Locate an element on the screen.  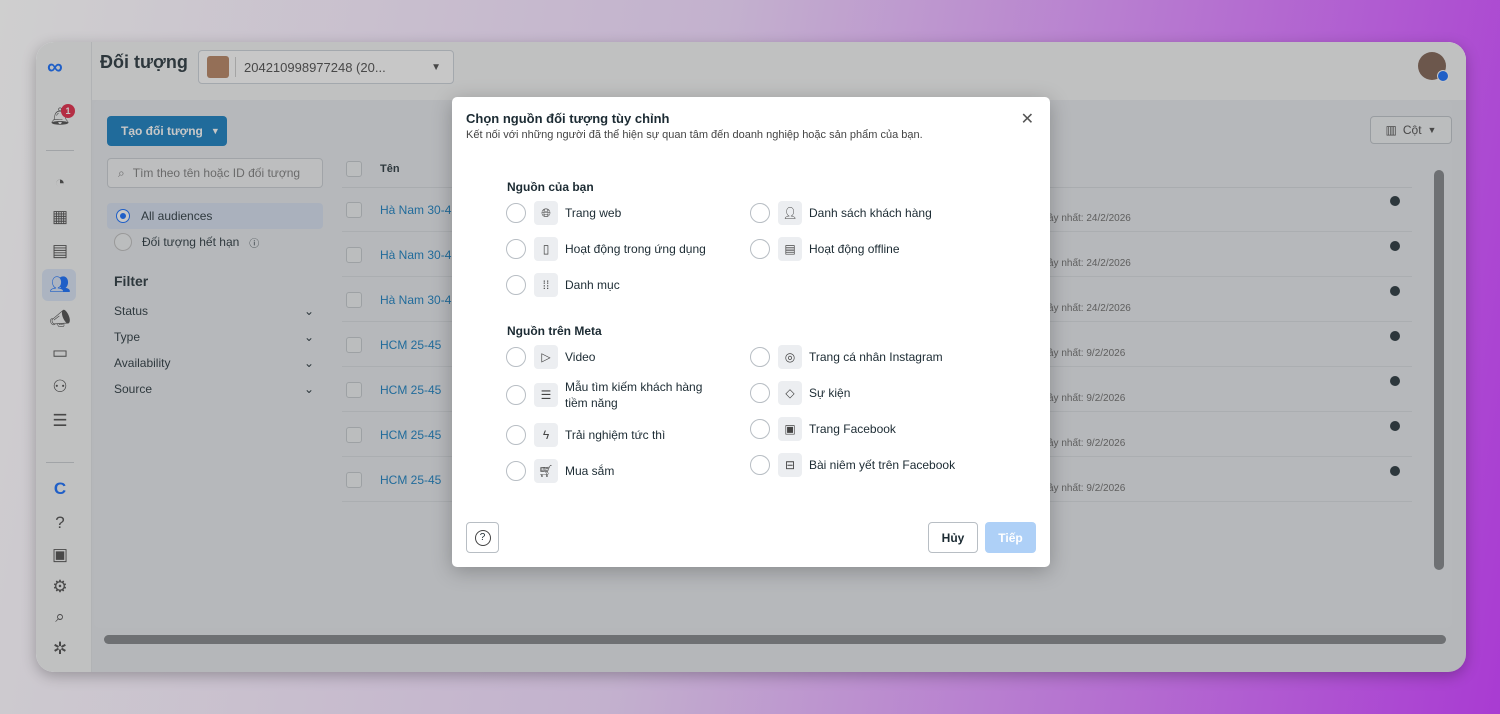
source-option-shopping: 🛒︎ Mua sắm is located at coordinates (560, 471).